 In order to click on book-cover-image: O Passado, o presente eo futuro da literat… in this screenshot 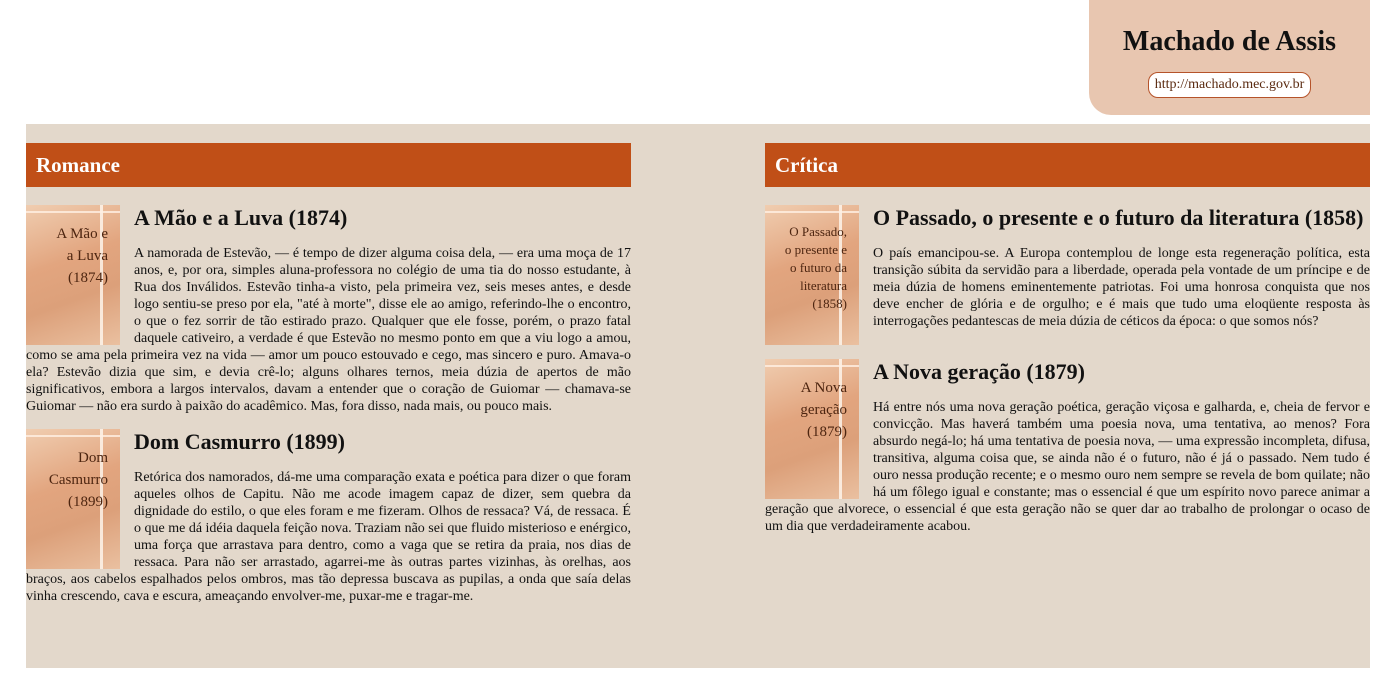, I will do `click(812, 275)`.